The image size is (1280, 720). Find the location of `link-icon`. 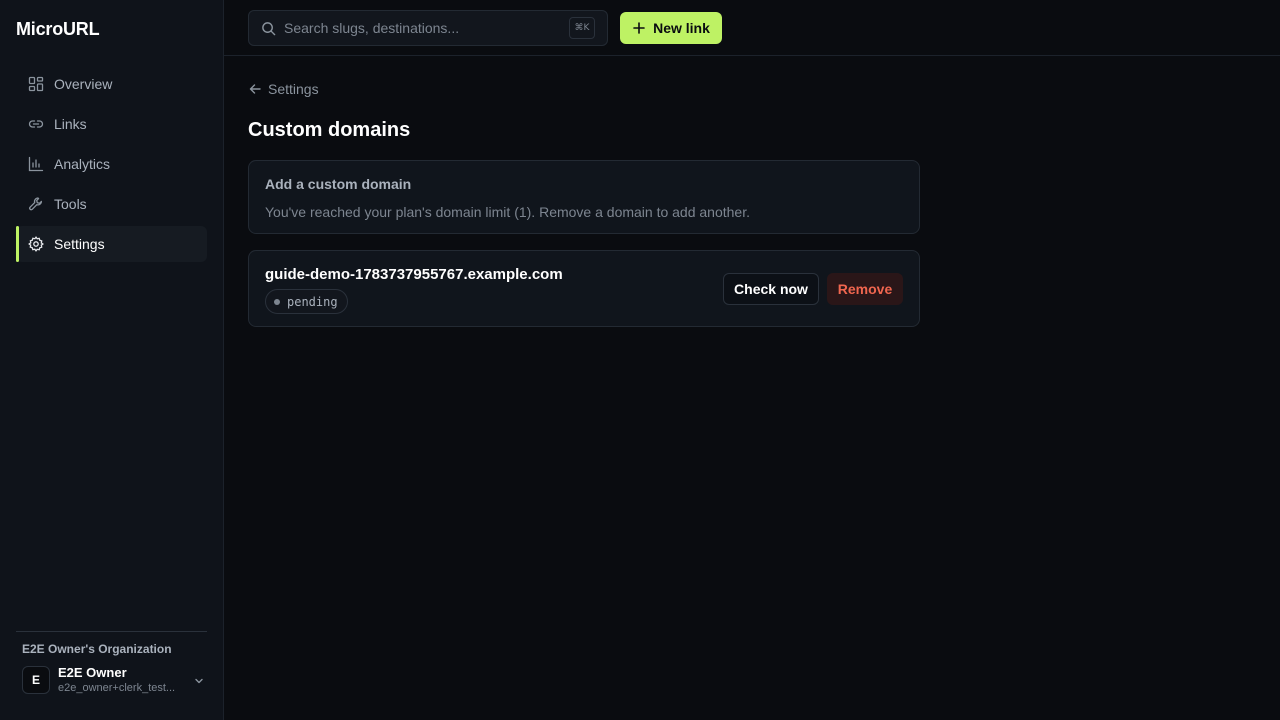

link-icon is located at coordinates (36, 124).